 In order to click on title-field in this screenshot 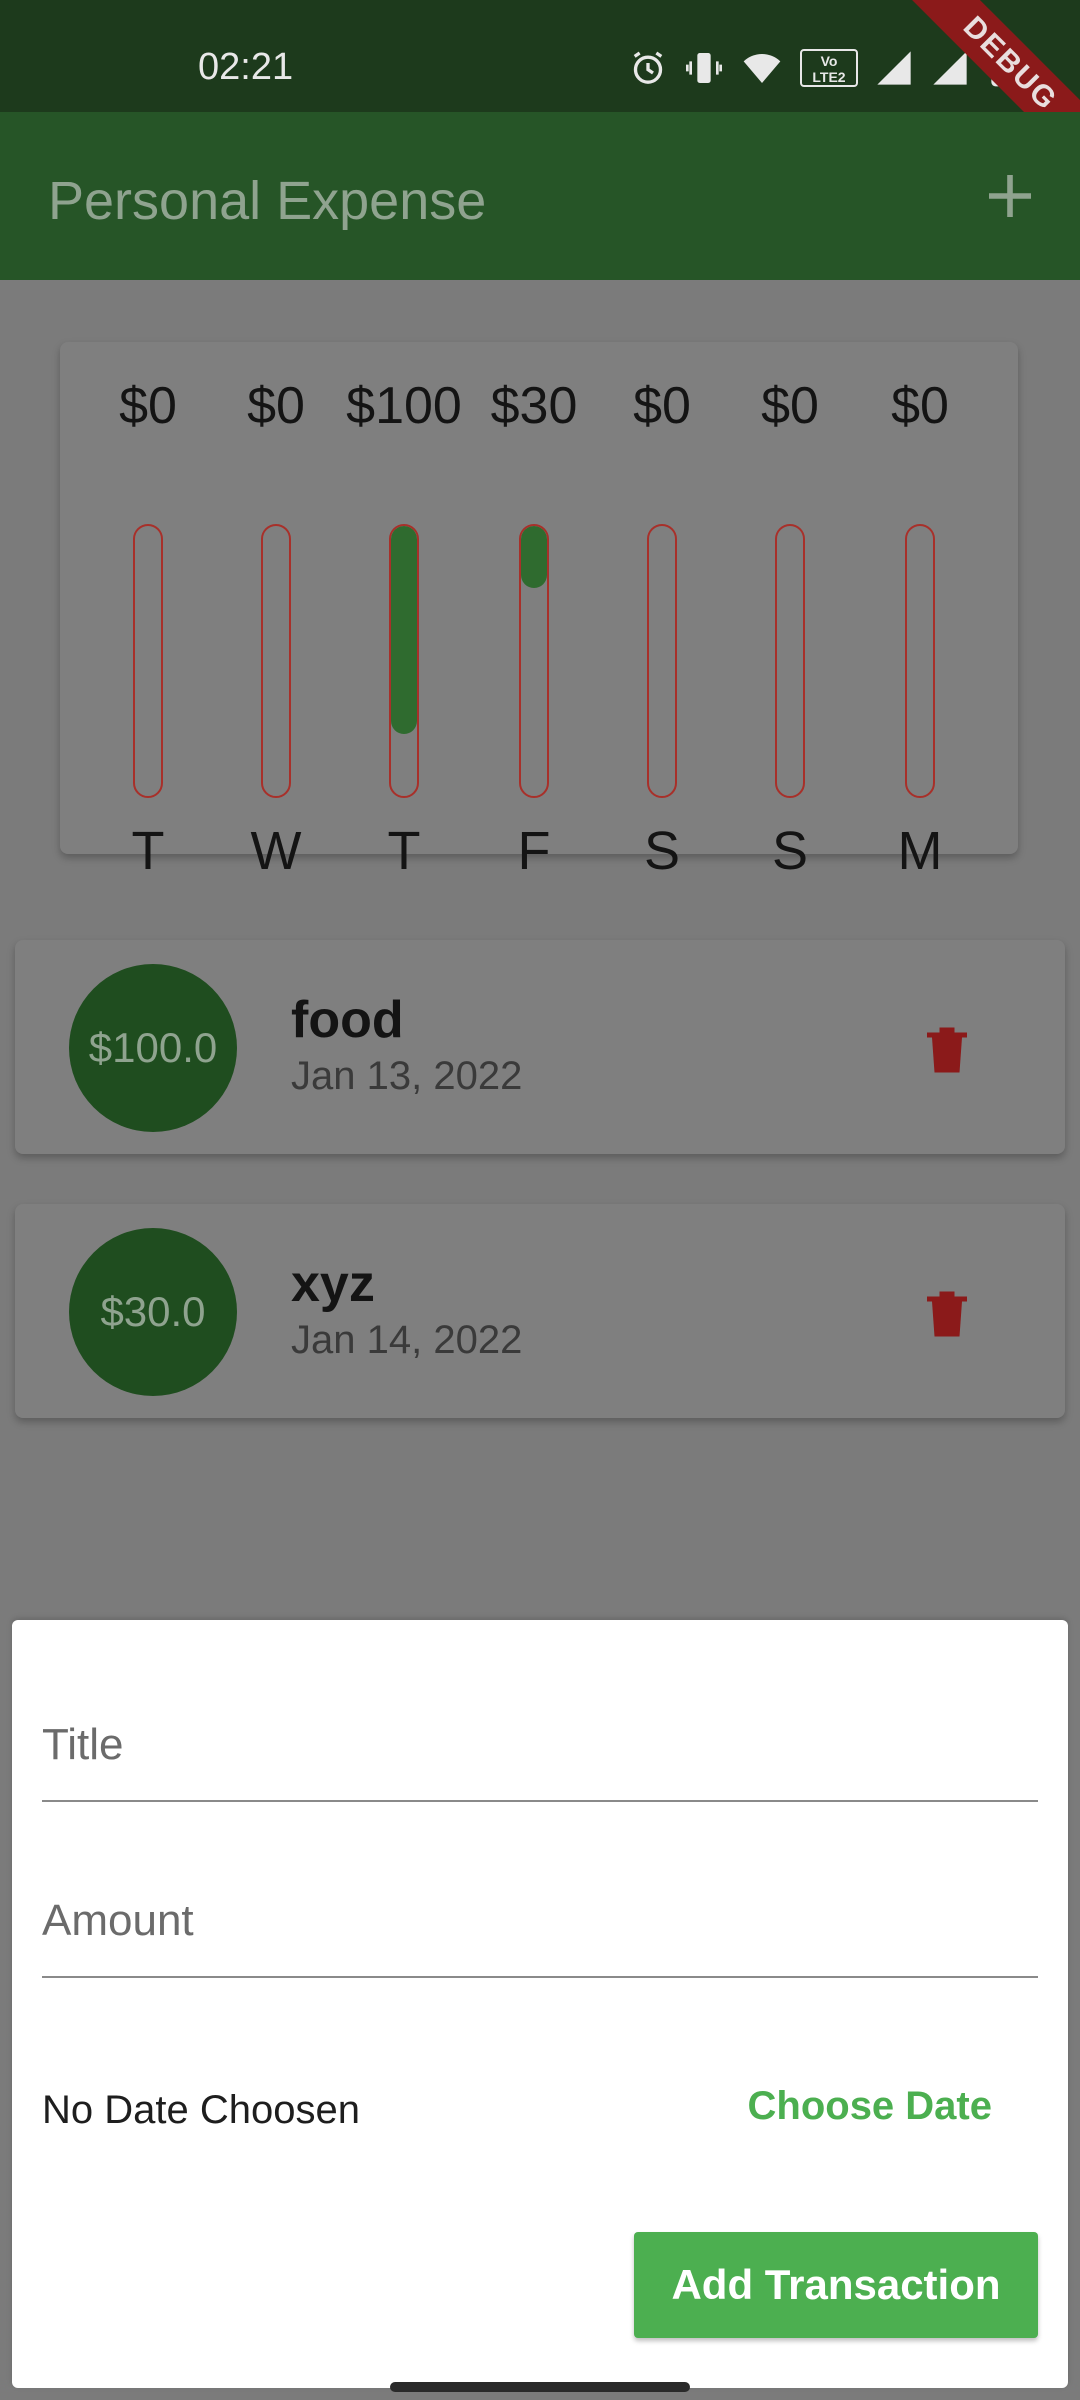, I will do `click(540, 1726)`.